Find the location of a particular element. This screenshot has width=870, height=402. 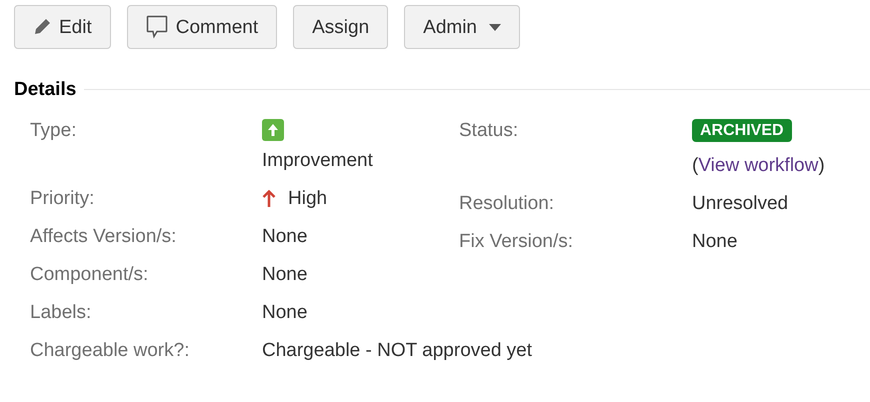

field-label: Resolution: is located at coordinates (506, 203).